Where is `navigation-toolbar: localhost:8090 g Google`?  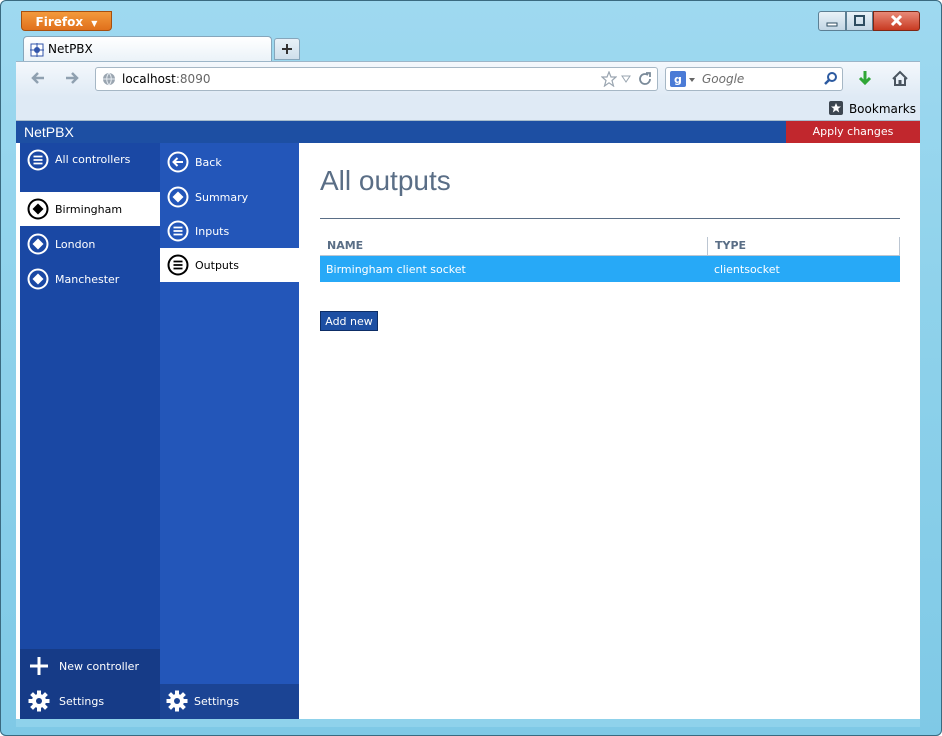
navigation-toolbar: localhost:8090 g Google is located at coordinates (468, 79).